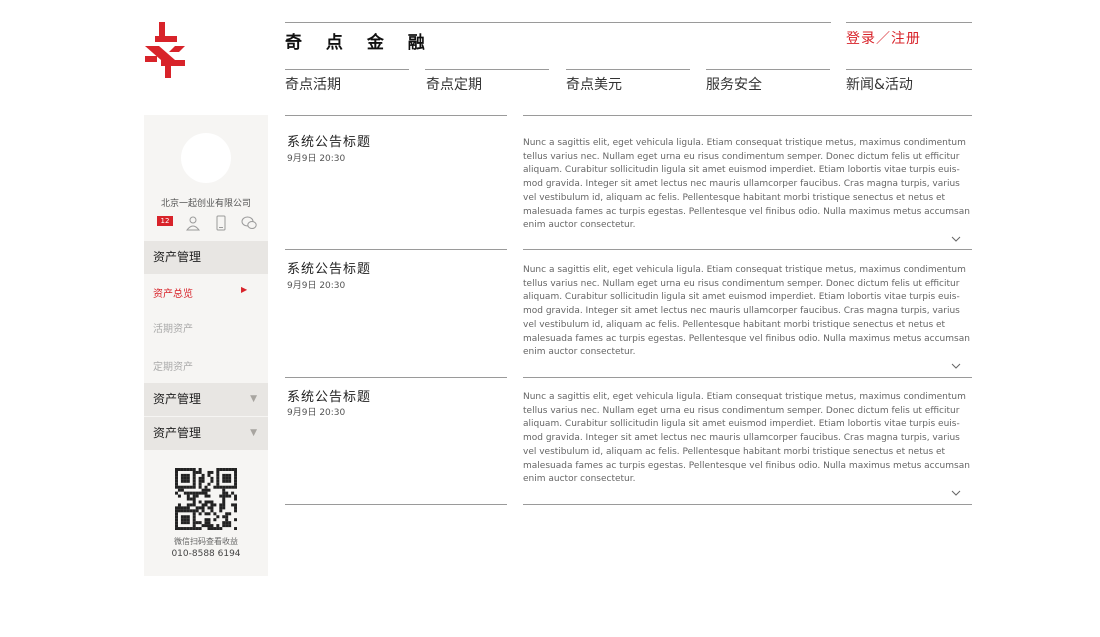  What do you see at coordinates (558, 22) in the screenshot?
I see `header-top-line` at bounding box center [558, 22].